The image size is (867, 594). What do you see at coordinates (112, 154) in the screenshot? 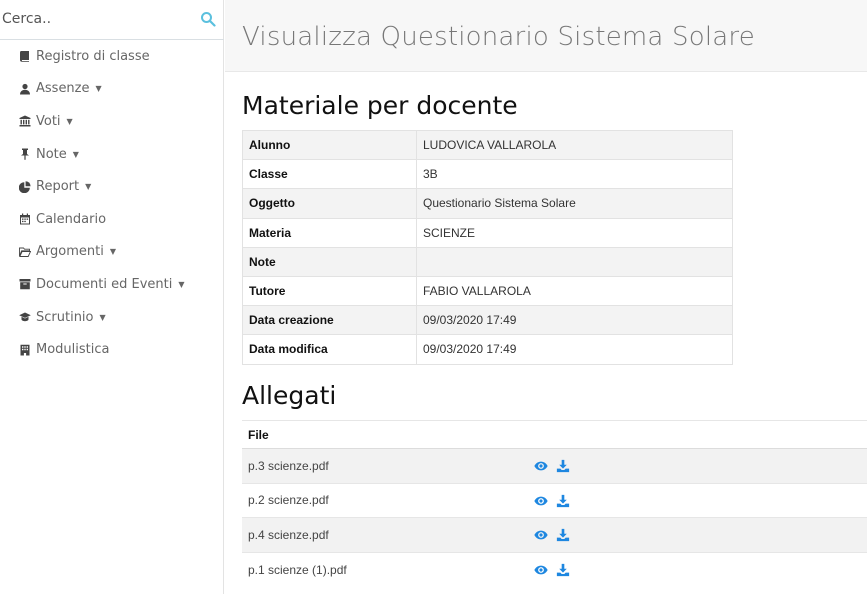
I see `sidebar-item-note: Note ▼` at bounding box center [112, 154].